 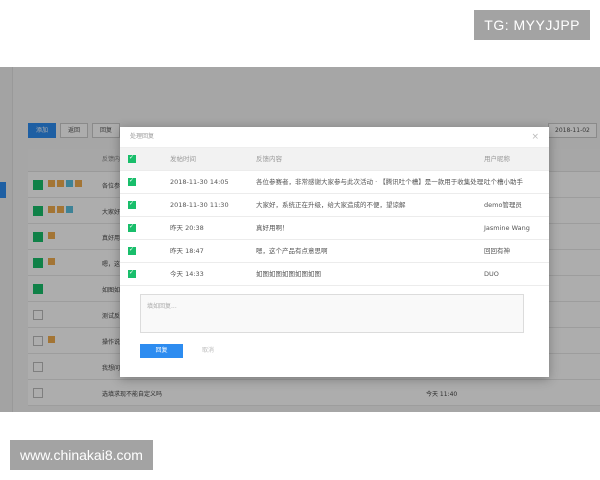 I want to click on row-time: 2018-11-30 14:05, so click(x=199, y=182).